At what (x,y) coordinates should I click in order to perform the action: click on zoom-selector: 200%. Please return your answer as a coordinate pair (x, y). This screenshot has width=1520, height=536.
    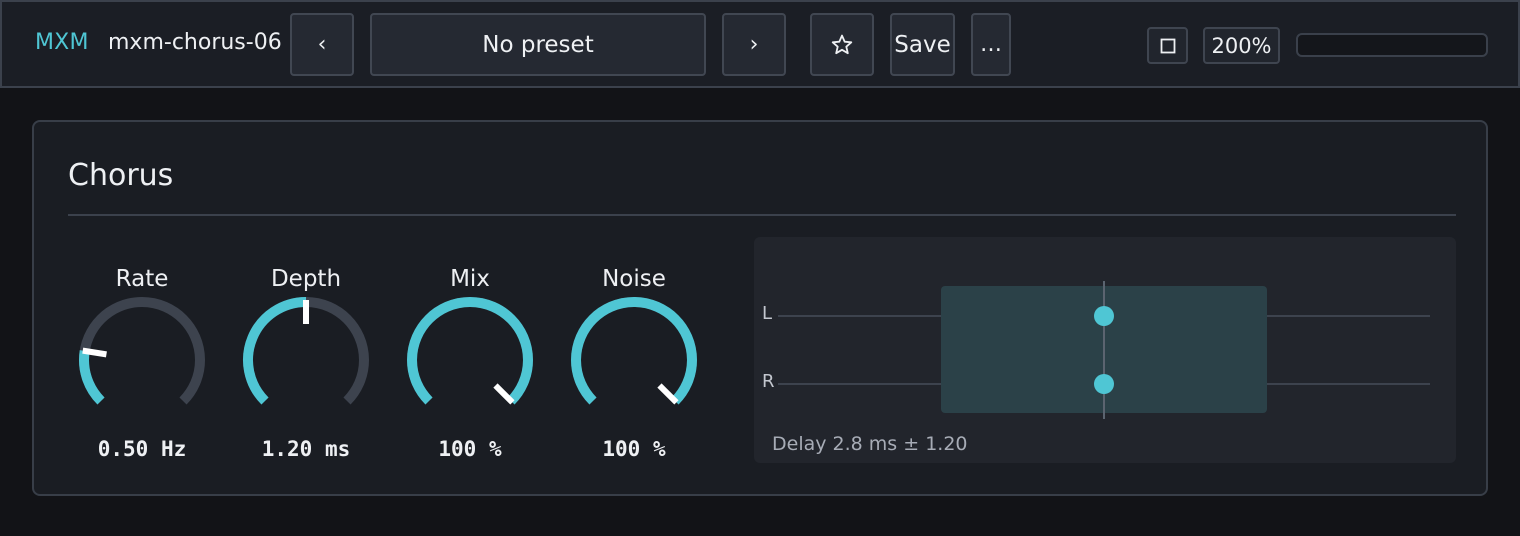
    Looking at the image, I should click on (1241, 45).